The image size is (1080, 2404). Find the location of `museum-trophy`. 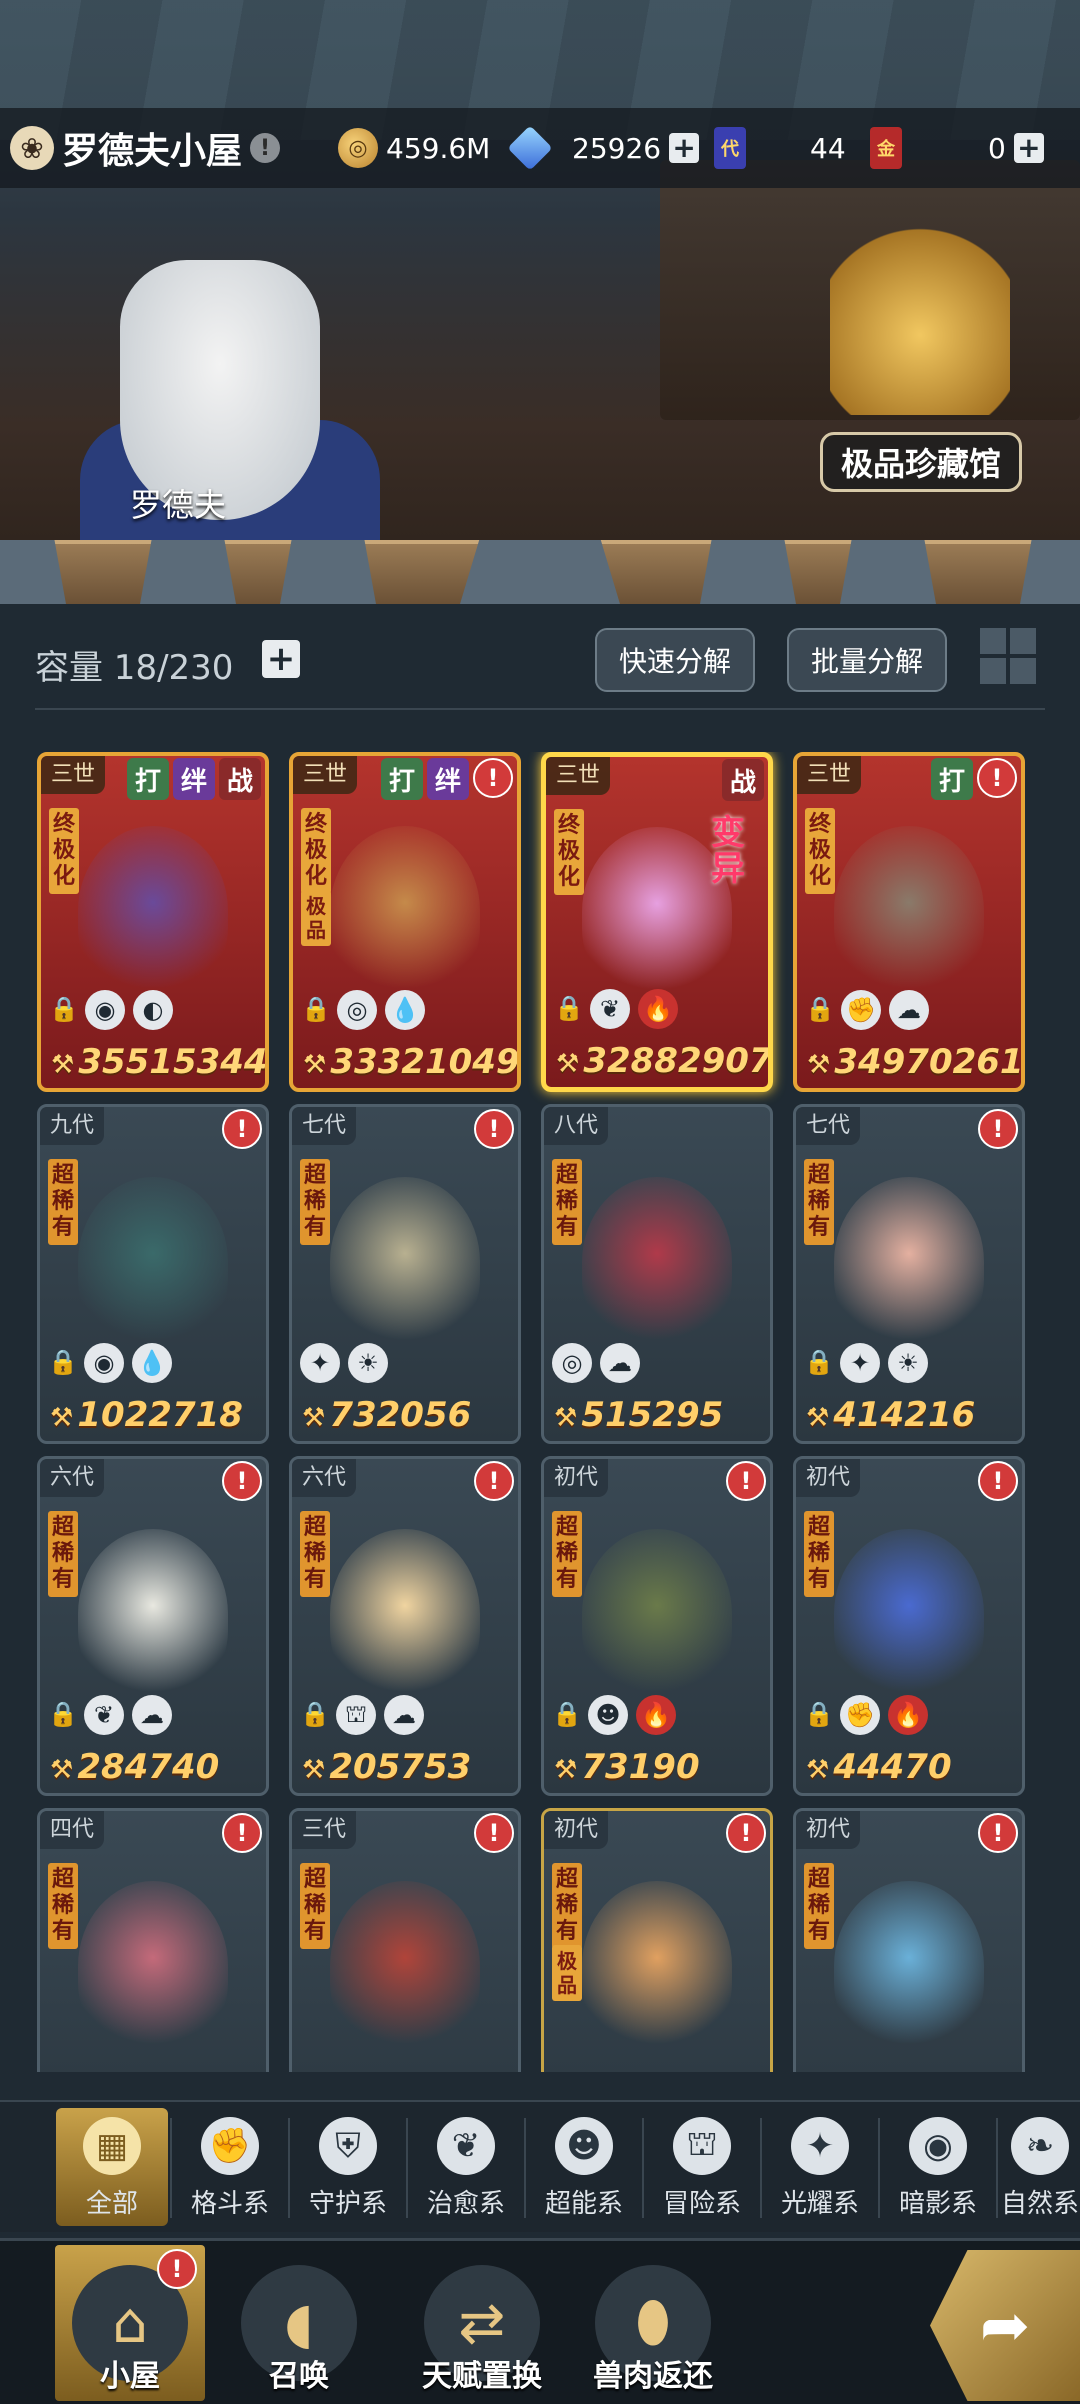

museum-trophy is located at coordinates (920, 315).